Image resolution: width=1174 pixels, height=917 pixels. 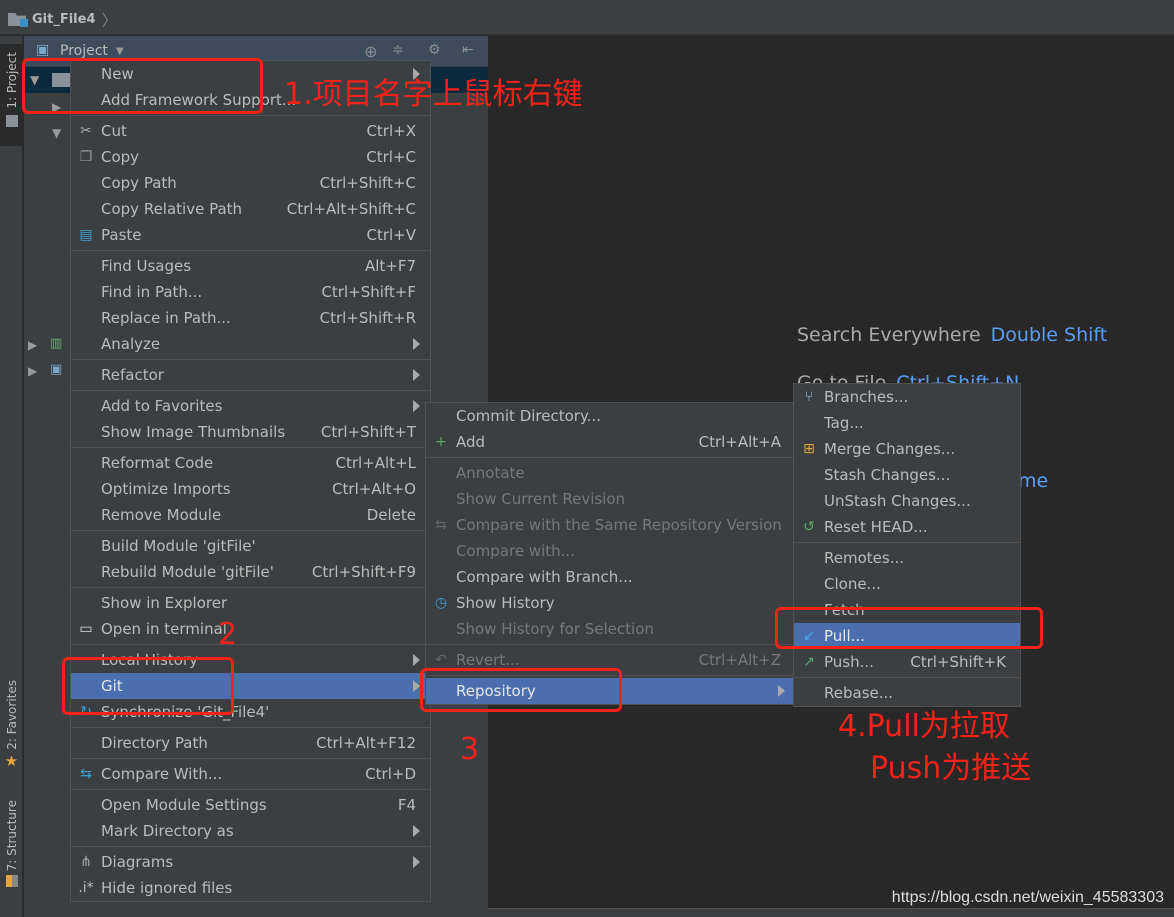 What do you see at coordinates (167, 888) in the screenshot?
I see `menu-item-label: Hide ignored files` at bounding box center [167, 888].